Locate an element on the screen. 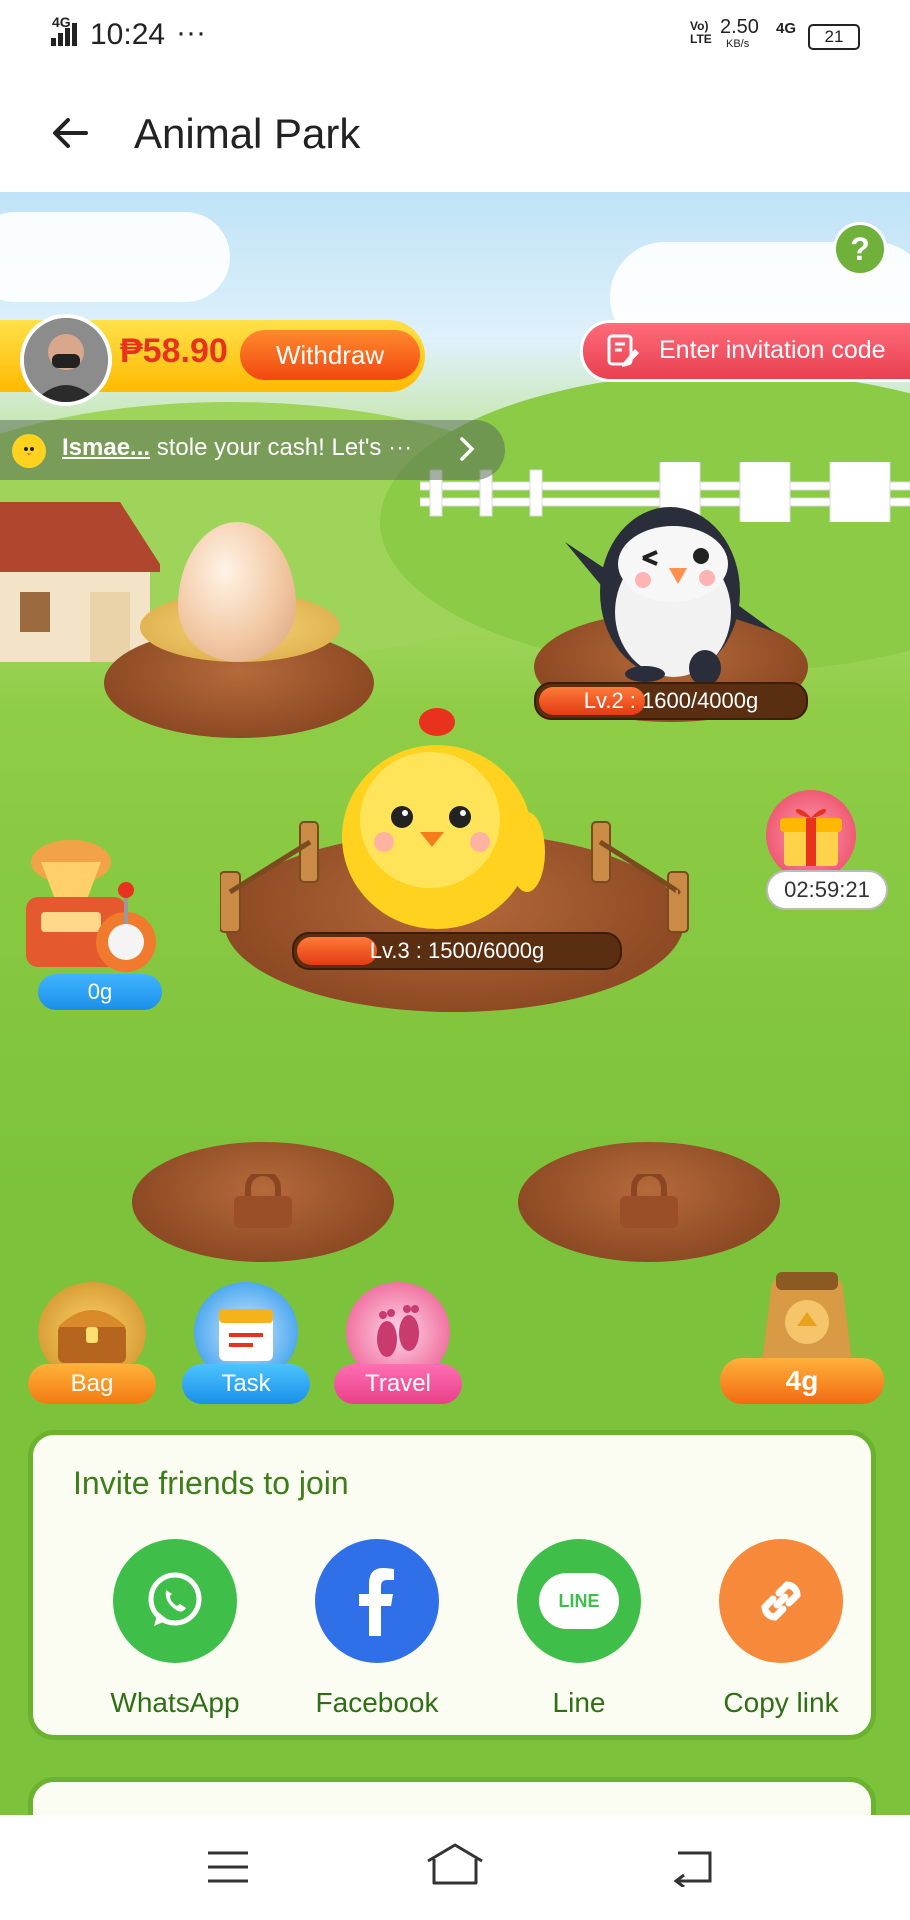 The height and width of the screenshot is (1920, 910). bag-button: Bag is located at coordinates (93, 1343).